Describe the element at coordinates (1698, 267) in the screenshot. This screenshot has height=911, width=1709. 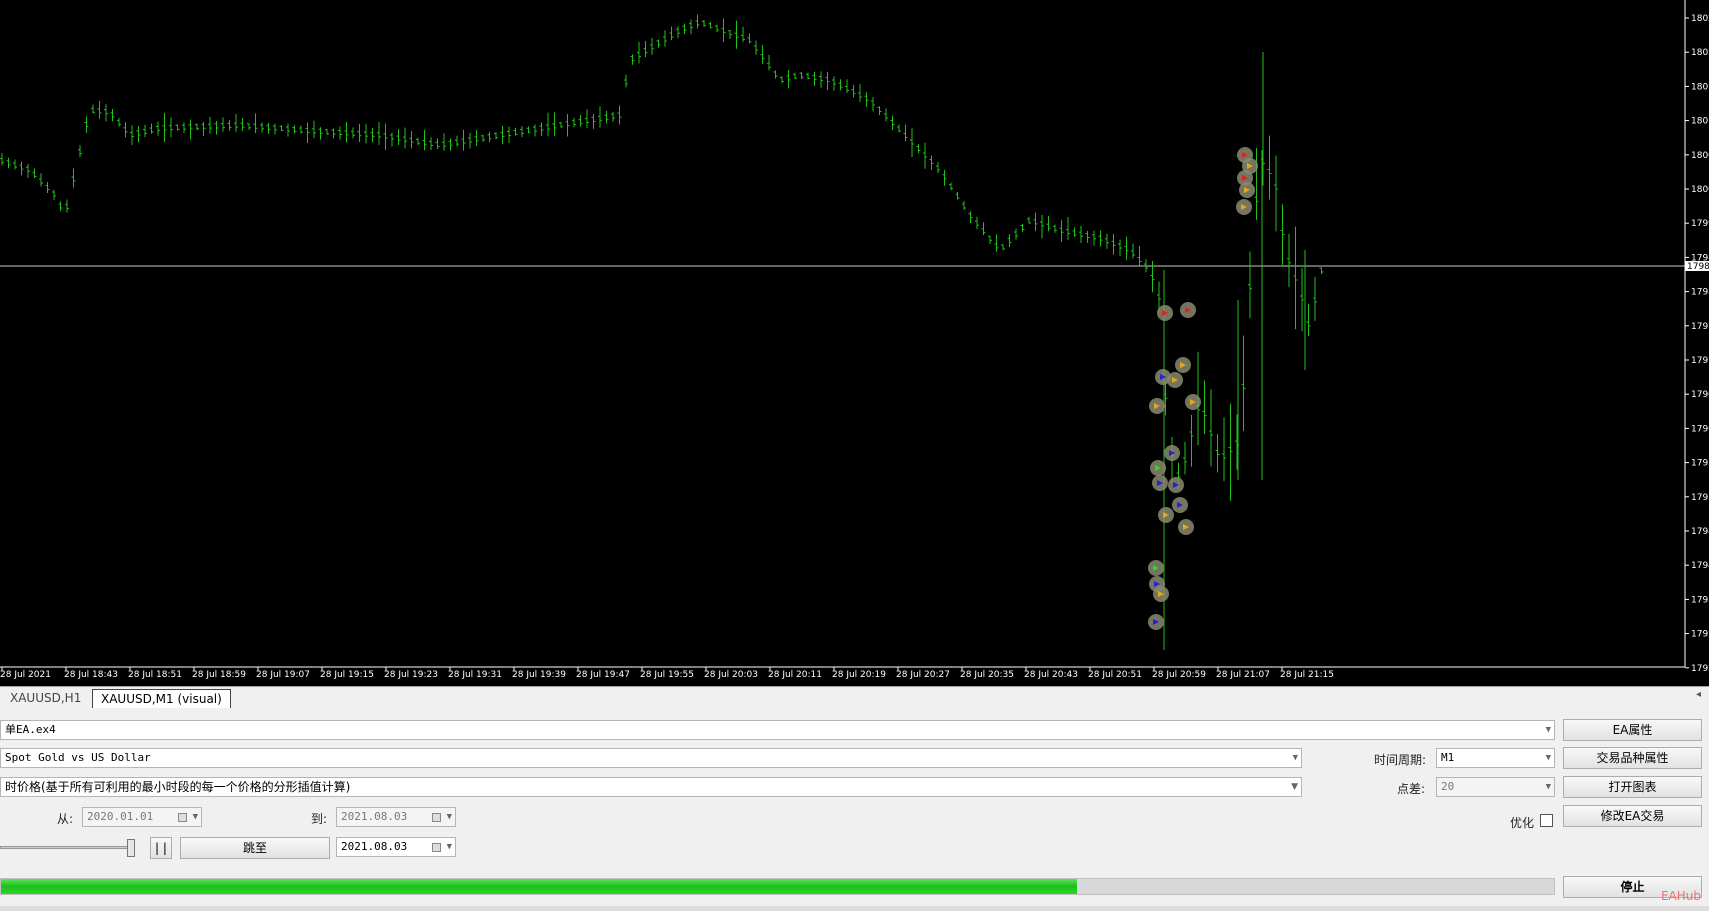
I see `current-price-label: 1798` at that location.